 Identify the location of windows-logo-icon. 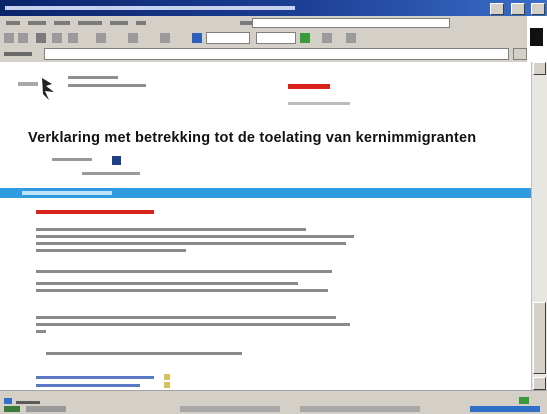
(536, 37).